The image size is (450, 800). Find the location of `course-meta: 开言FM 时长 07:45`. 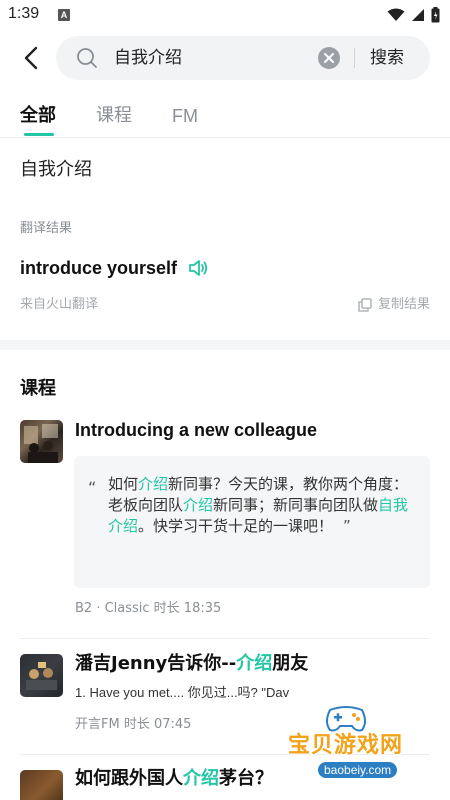

course-meta: 开言FM 时长 07:45 is located at coordinates (133, 724).